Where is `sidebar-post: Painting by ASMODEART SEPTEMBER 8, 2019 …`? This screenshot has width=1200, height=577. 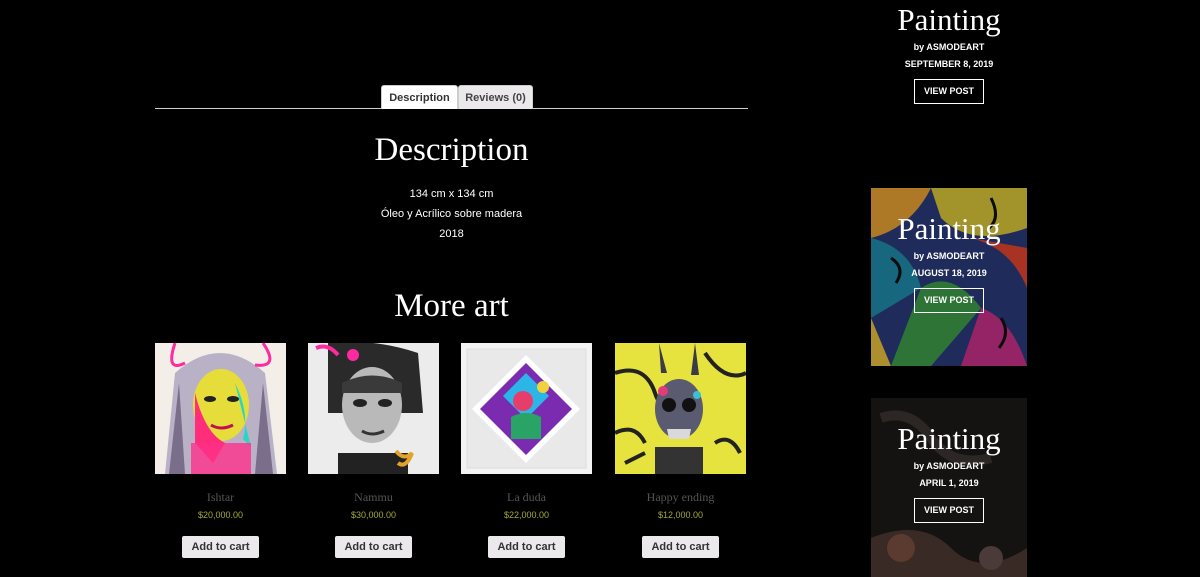 sidebar-post: Painting by ASMODEART SEPTEMBER 8, 2019 … is located at coordinates (949, 53).